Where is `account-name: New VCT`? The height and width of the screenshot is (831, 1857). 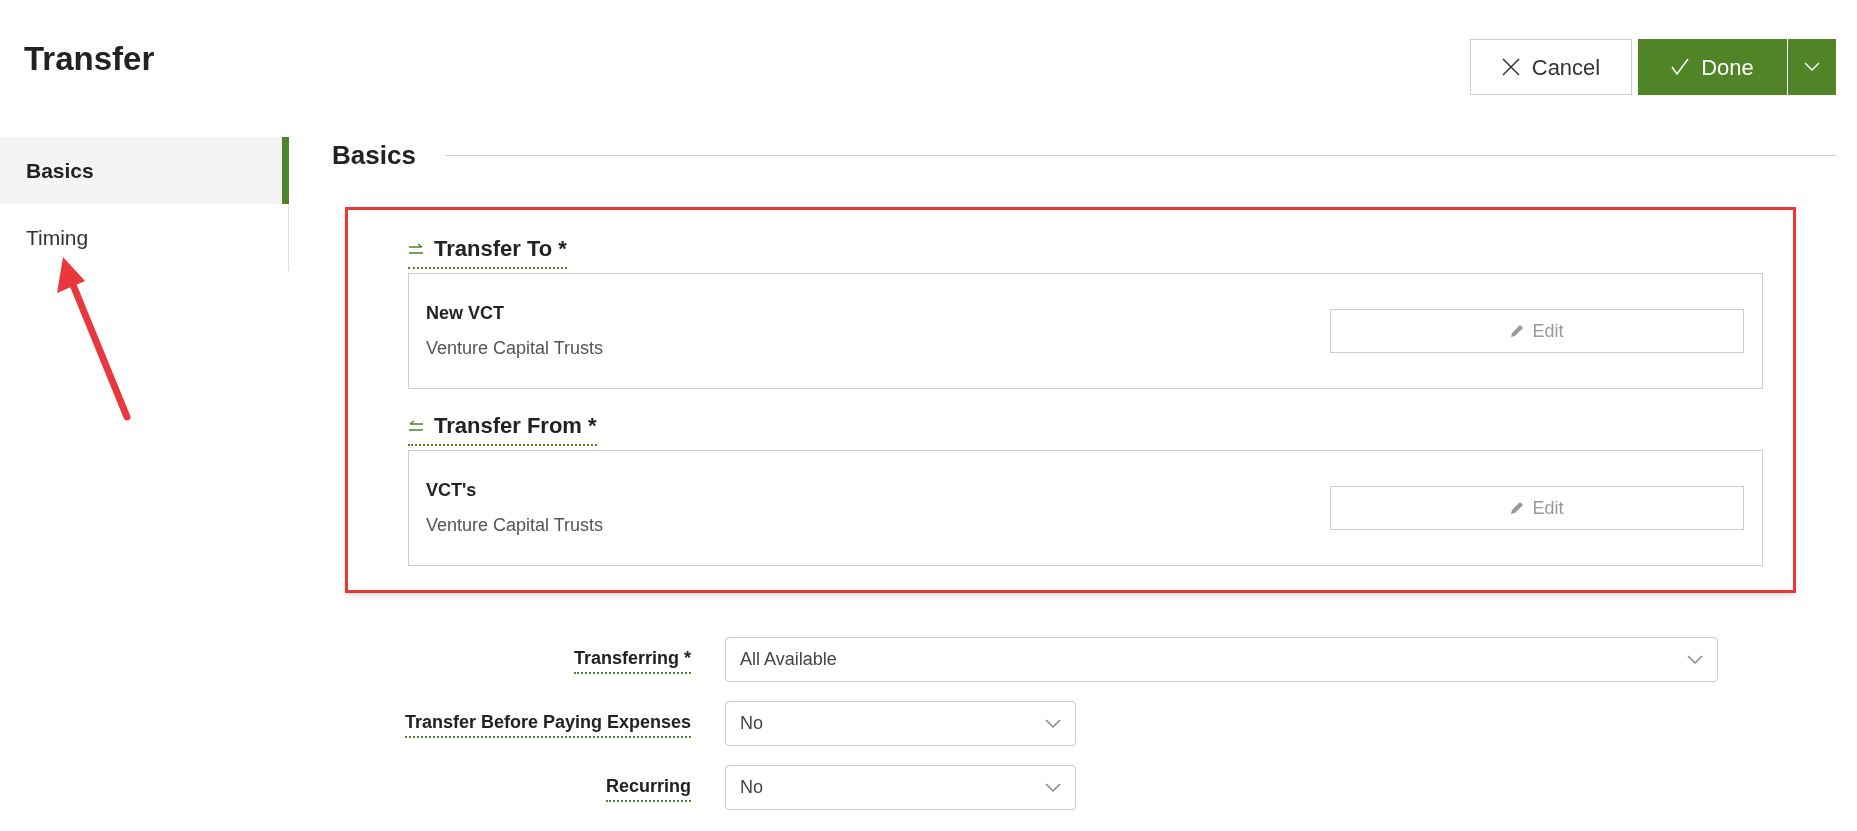
account-name: New VCT is located at coordinates (465, 313).